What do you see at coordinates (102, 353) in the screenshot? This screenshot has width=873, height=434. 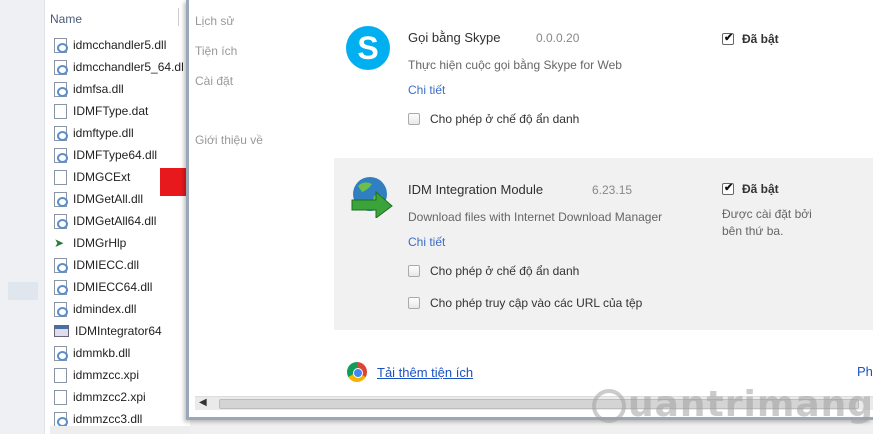 I see `file-name: idmmkb.dll` at bounding box center [102, 353].